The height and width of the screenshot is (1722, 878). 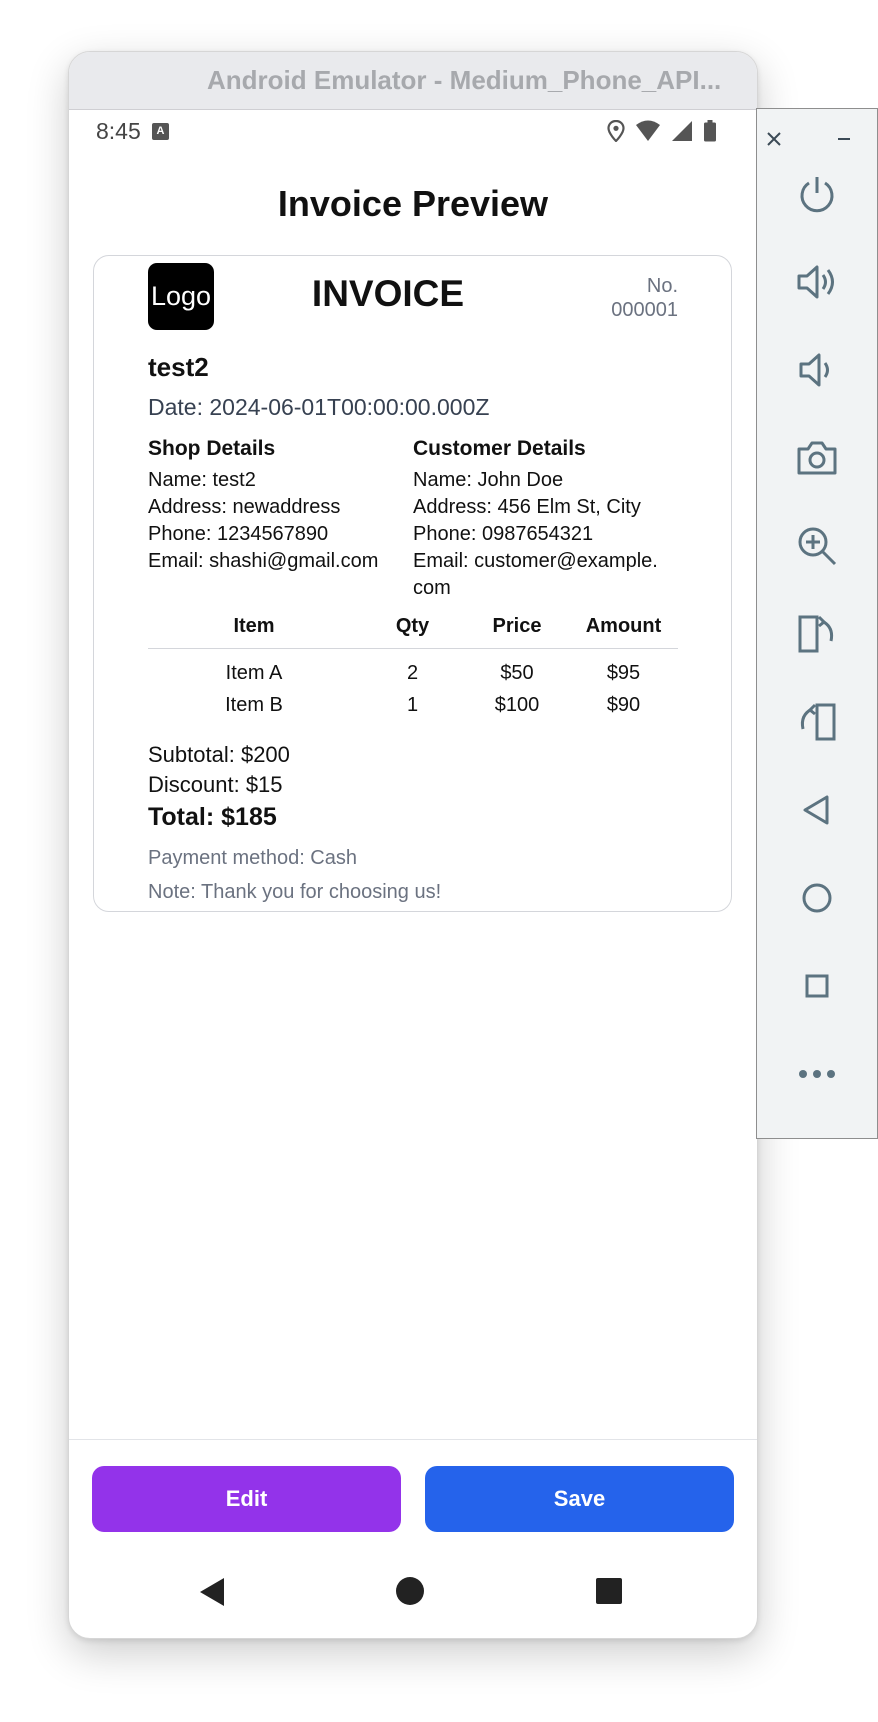 What do you see at coordinates (181, 296) in the screenshot?
I see `shop-logo: Logo` at bounding box center [181, 296].